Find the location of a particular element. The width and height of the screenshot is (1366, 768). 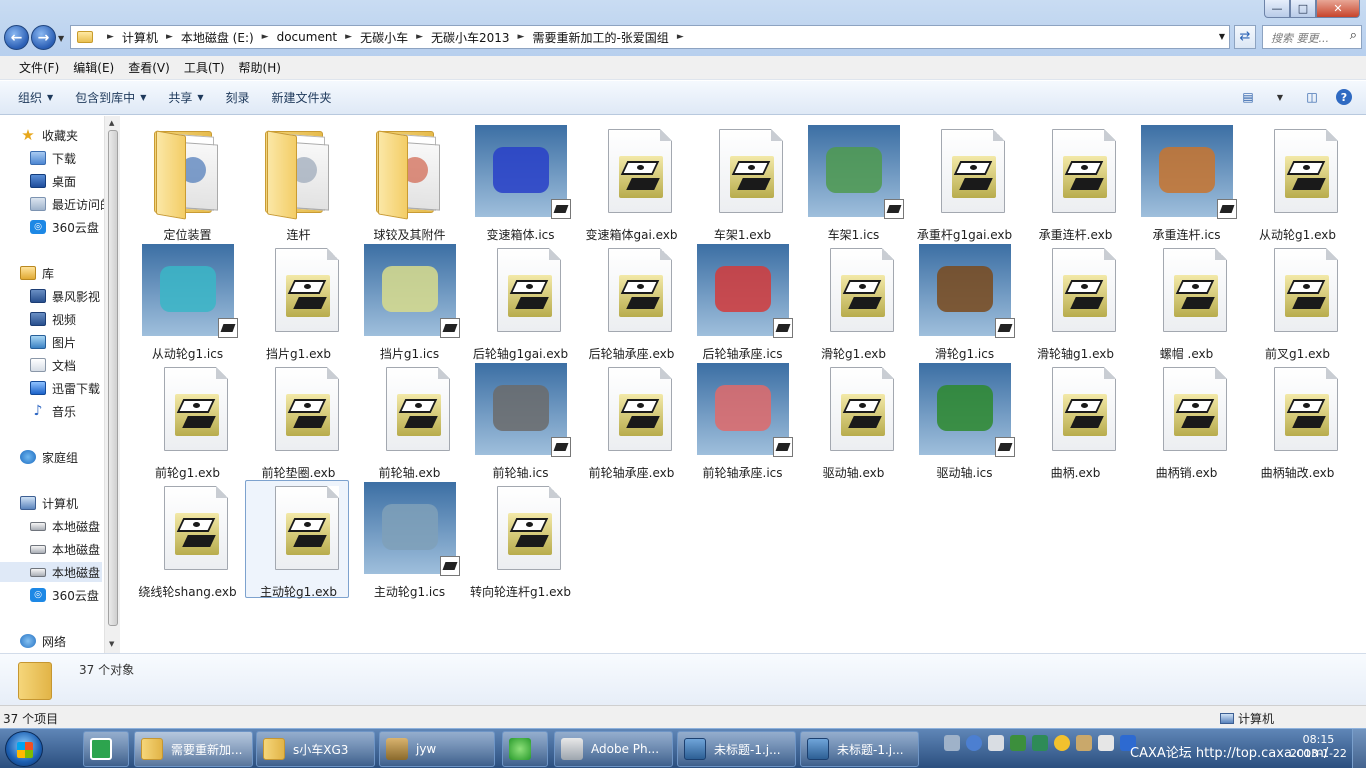

part-thumbnail-icon is located at coordinates (523, 410).